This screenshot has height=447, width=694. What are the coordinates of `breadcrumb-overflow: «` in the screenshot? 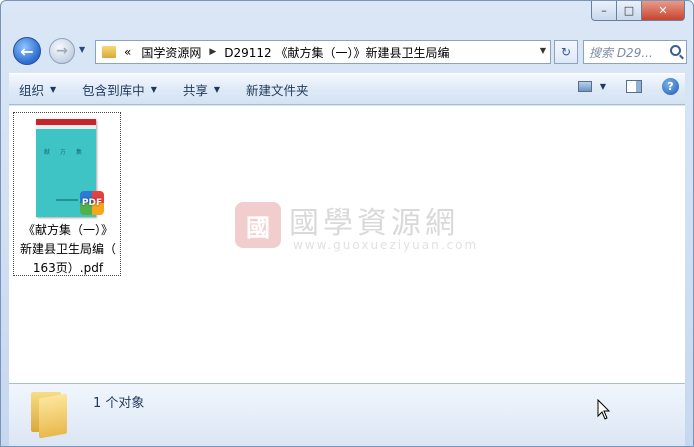 It's located at (127, 52).